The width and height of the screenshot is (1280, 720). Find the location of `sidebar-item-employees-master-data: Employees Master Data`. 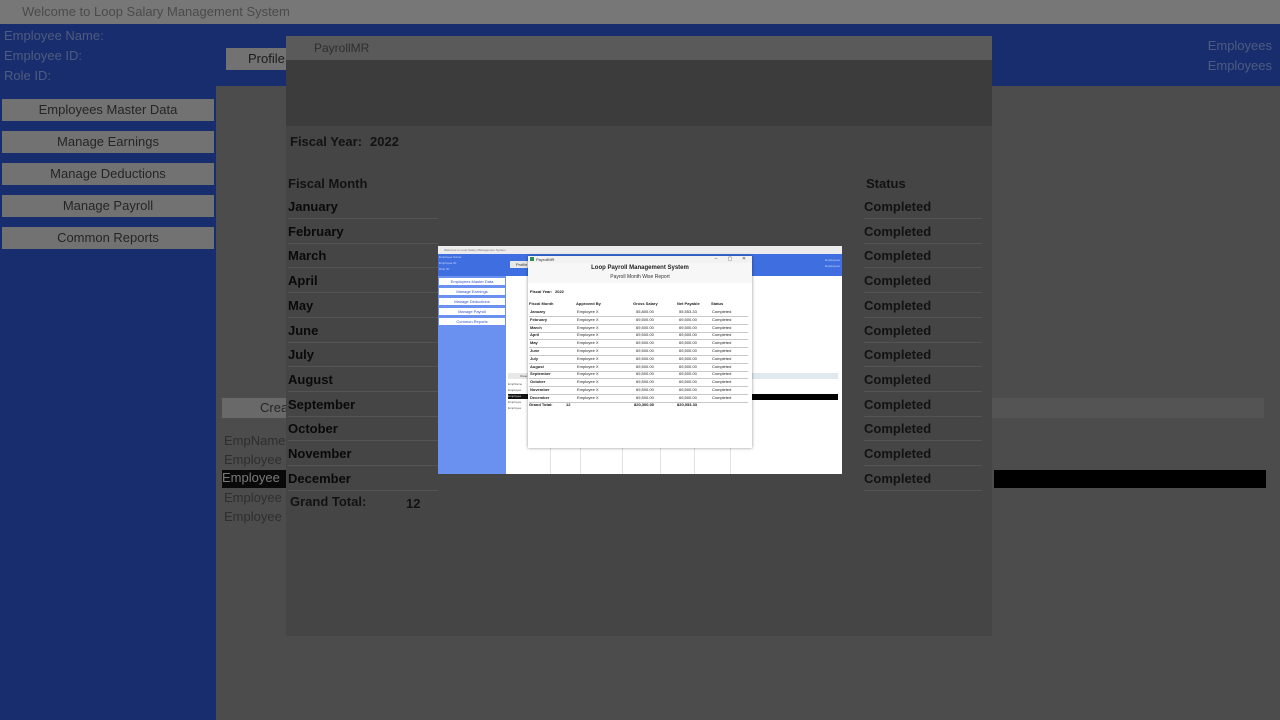

sidebar-item-employees-master-data: Employees Master Data is located at coordinates (472, 281).